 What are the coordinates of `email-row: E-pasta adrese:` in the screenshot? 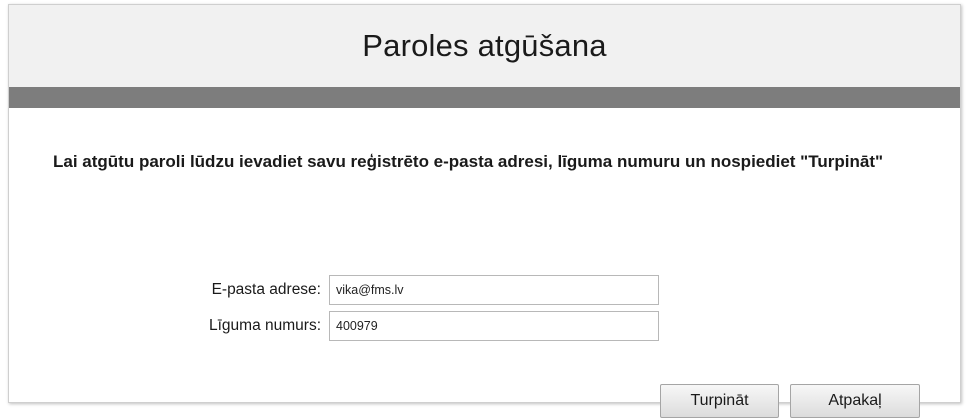 It's located at (334, 290).